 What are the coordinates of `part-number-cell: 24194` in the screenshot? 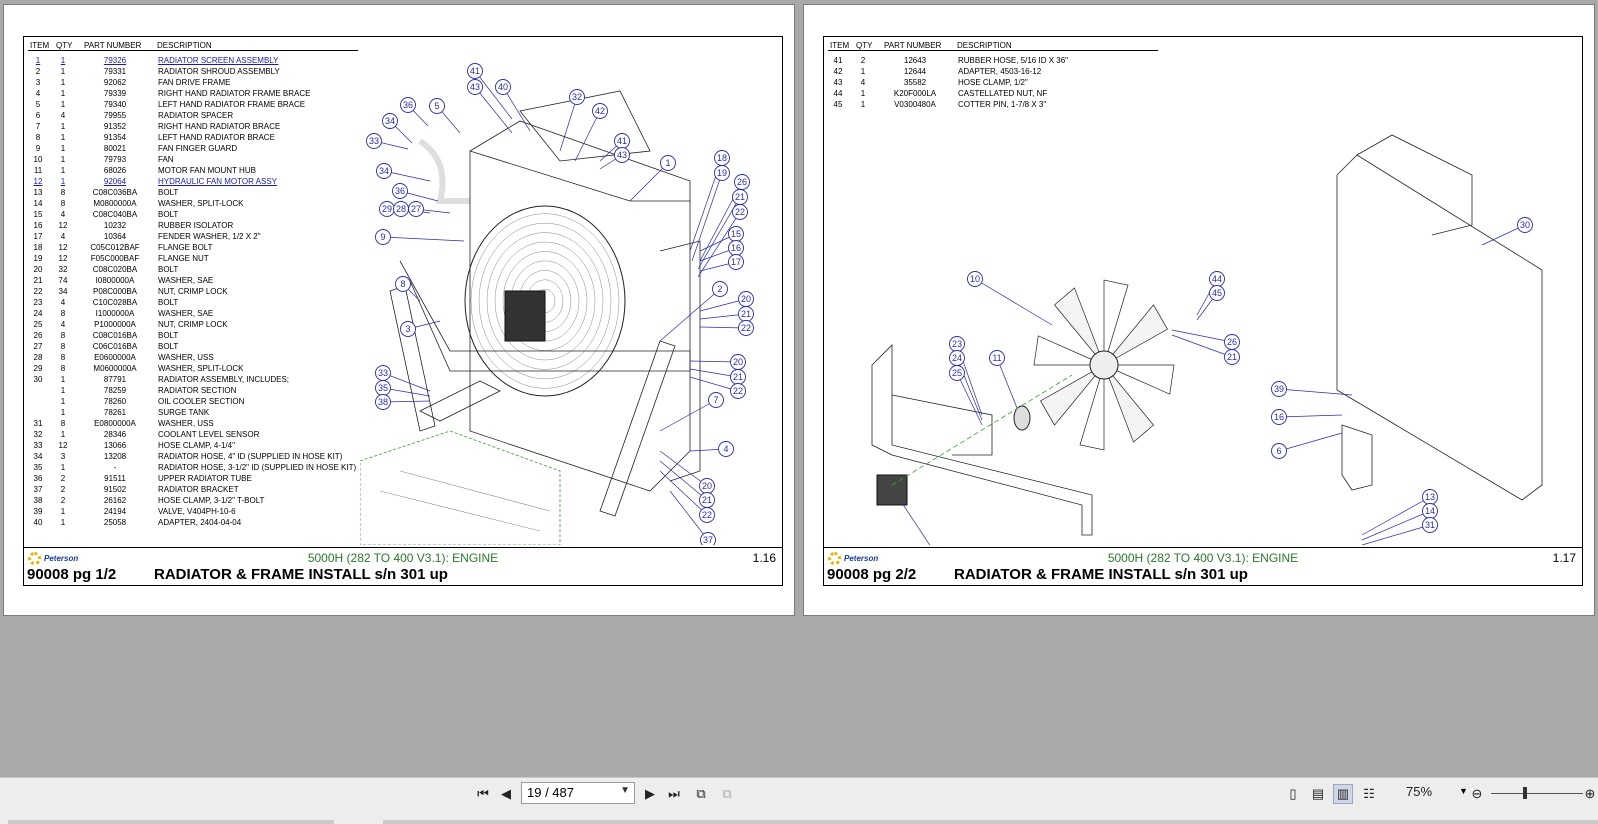 It's located at (115, 511).